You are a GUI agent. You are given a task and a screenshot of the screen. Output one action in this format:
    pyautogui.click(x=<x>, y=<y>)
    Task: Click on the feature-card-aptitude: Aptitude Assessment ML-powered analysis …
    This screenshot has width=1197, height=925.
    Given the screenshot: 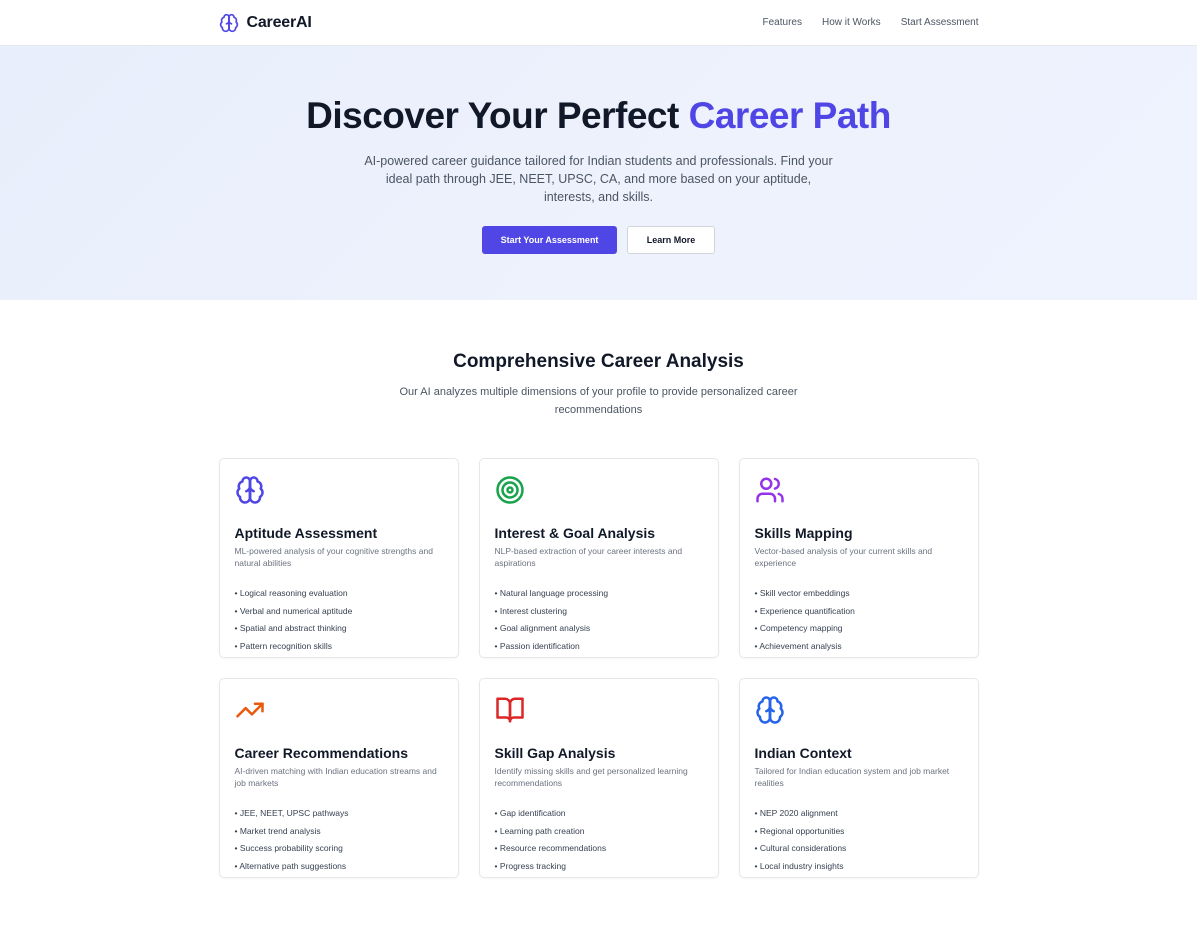 What is the action you would take?
    pyautogui.click(x=338, y=558)
    